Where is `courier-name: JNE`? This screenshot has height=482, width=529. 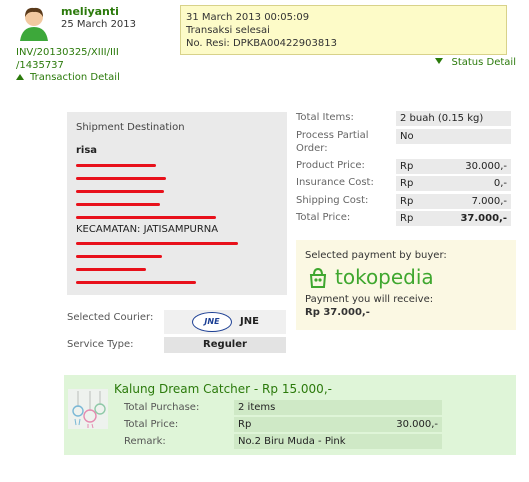 courier-name: JNE is located at coordinates (249, 321).